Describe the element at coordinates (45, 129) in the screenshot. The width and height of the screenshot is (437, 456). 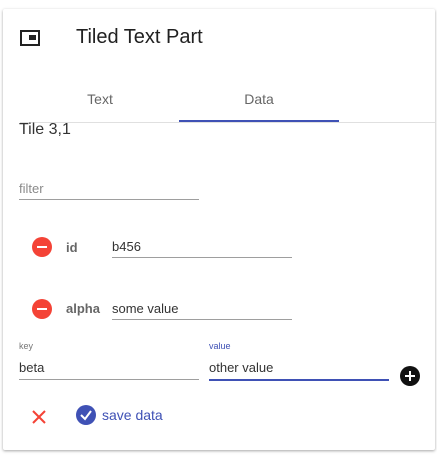
I see `tile-label: Tile 3,1` at that location.